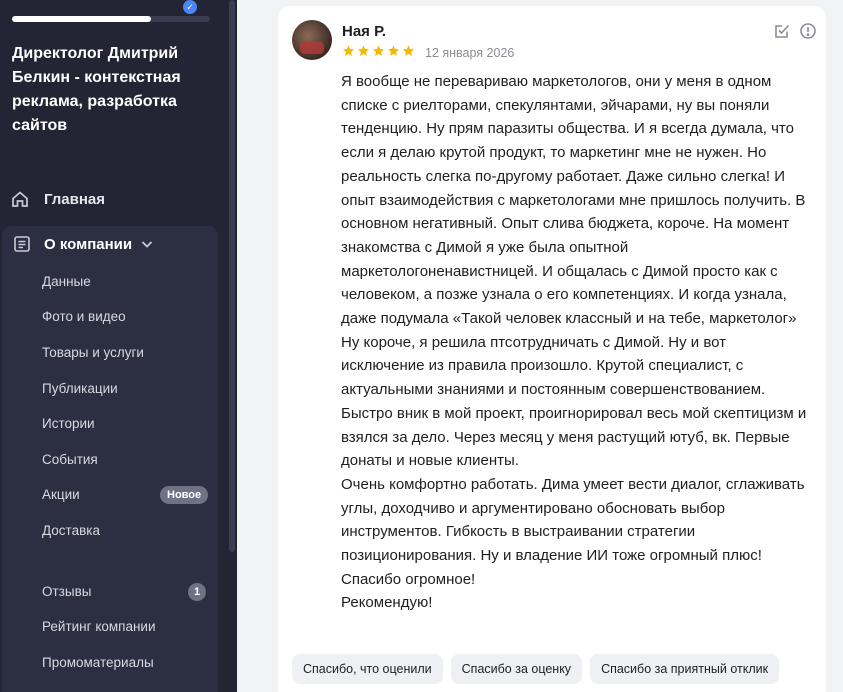 Image resolution: width=843 pixels, height=692 pixels. I want to click on sidebar-item-label: Главная, so click(75, 199).